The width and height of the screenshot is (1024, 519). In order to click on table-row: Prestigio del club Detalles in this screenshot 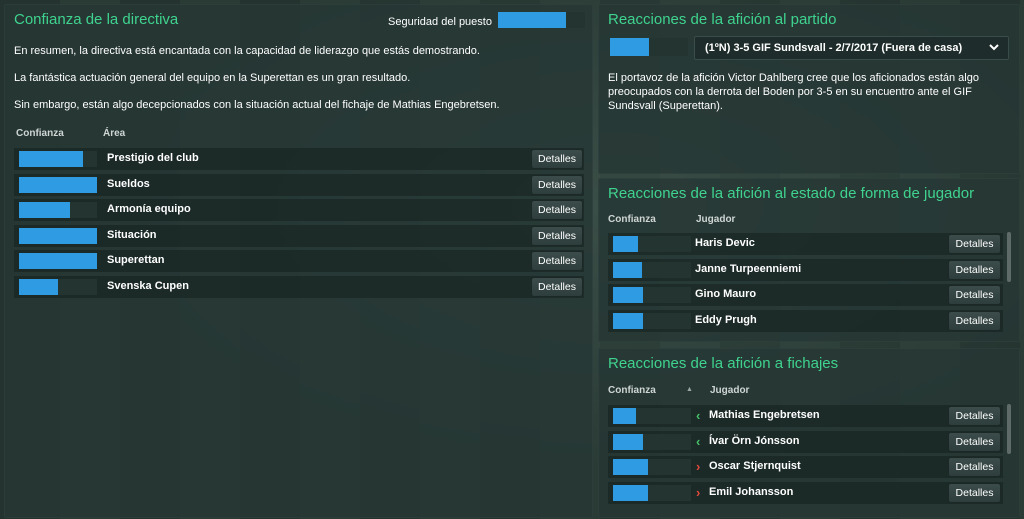, I will do `click(299, 159)`.